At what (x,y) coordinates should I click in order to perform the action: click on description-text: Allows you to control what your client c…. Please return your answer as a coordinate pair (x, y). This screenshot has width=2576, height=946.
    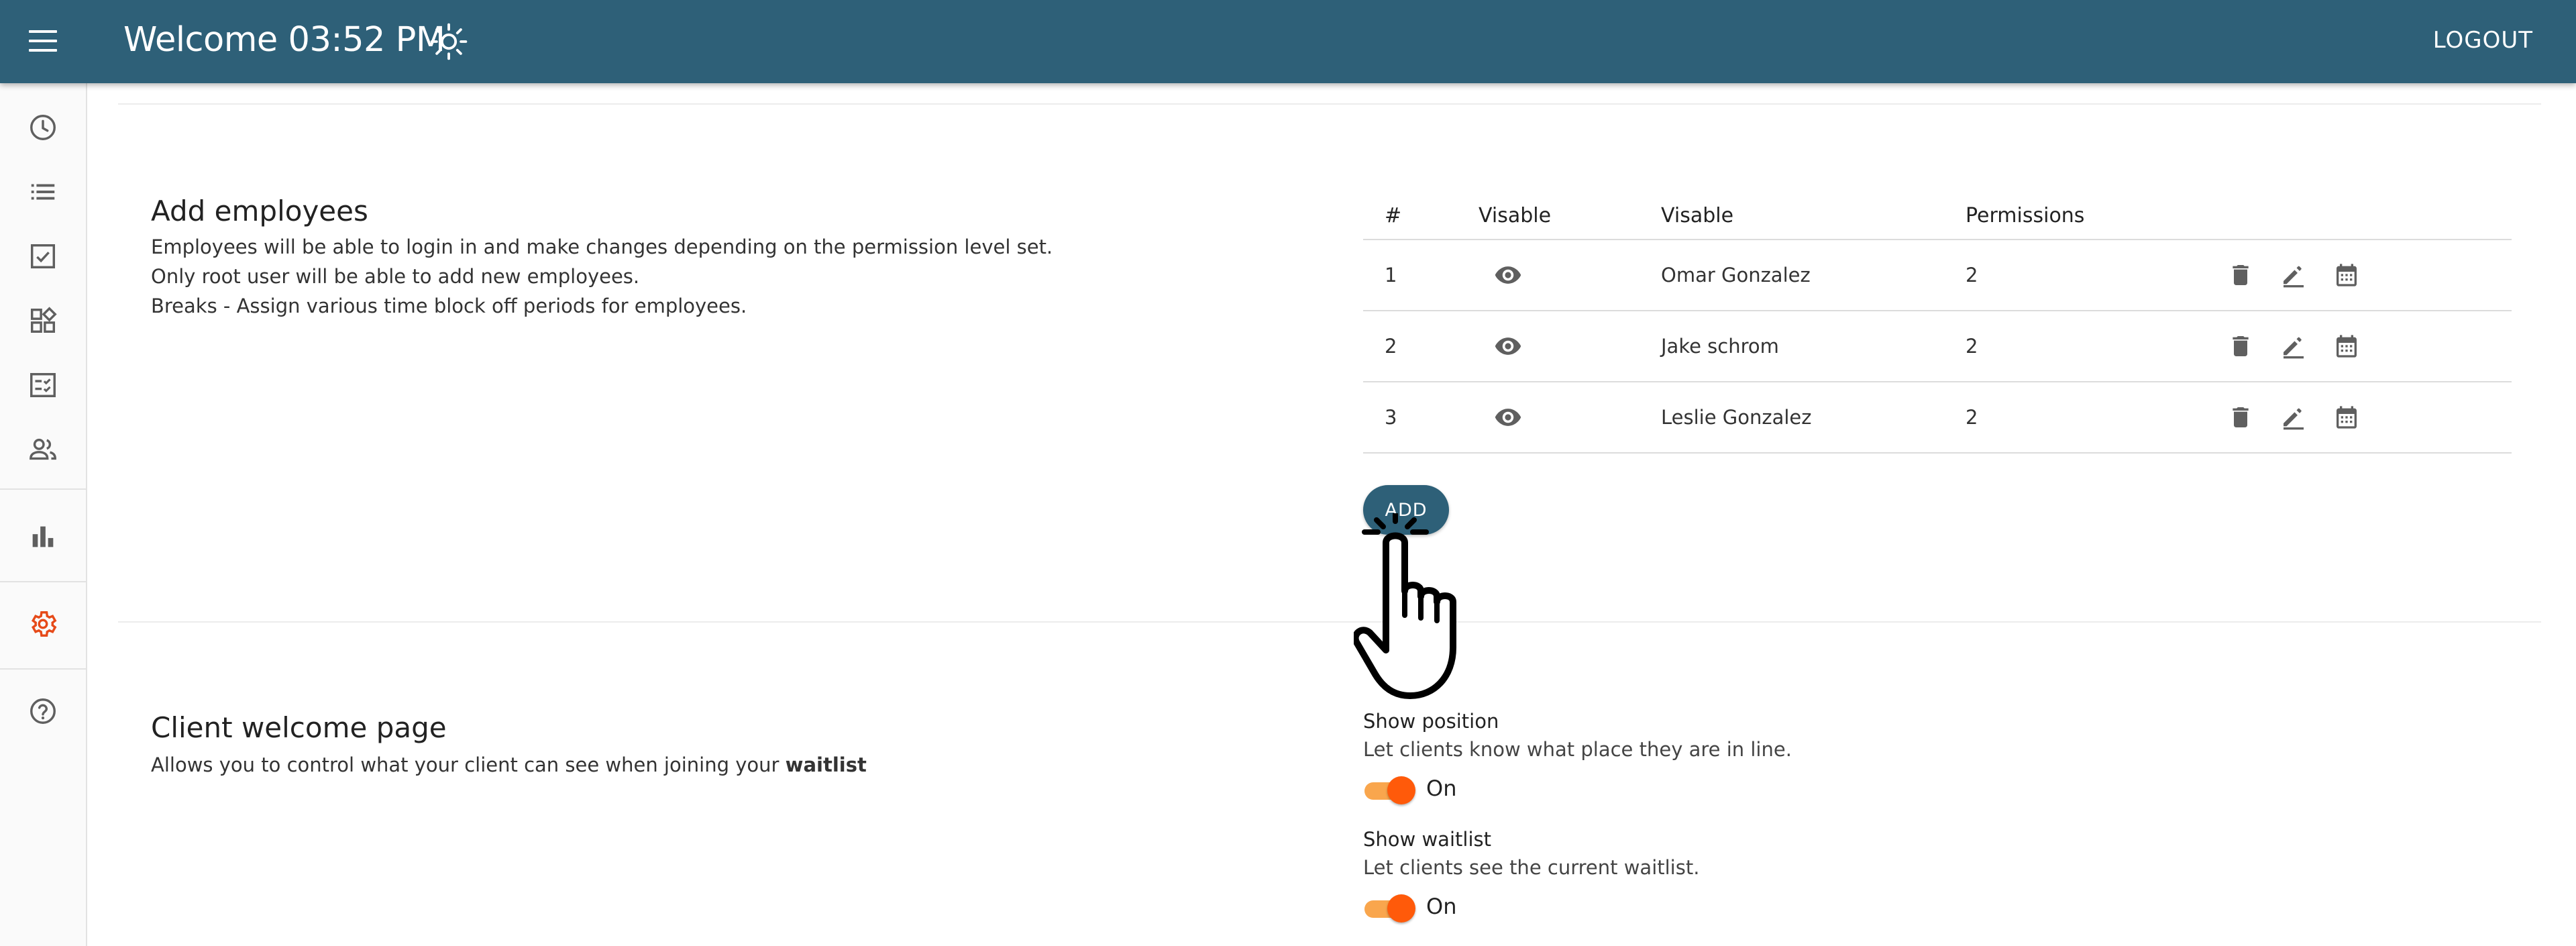
    Looking at the image, I should click on (468, 764).